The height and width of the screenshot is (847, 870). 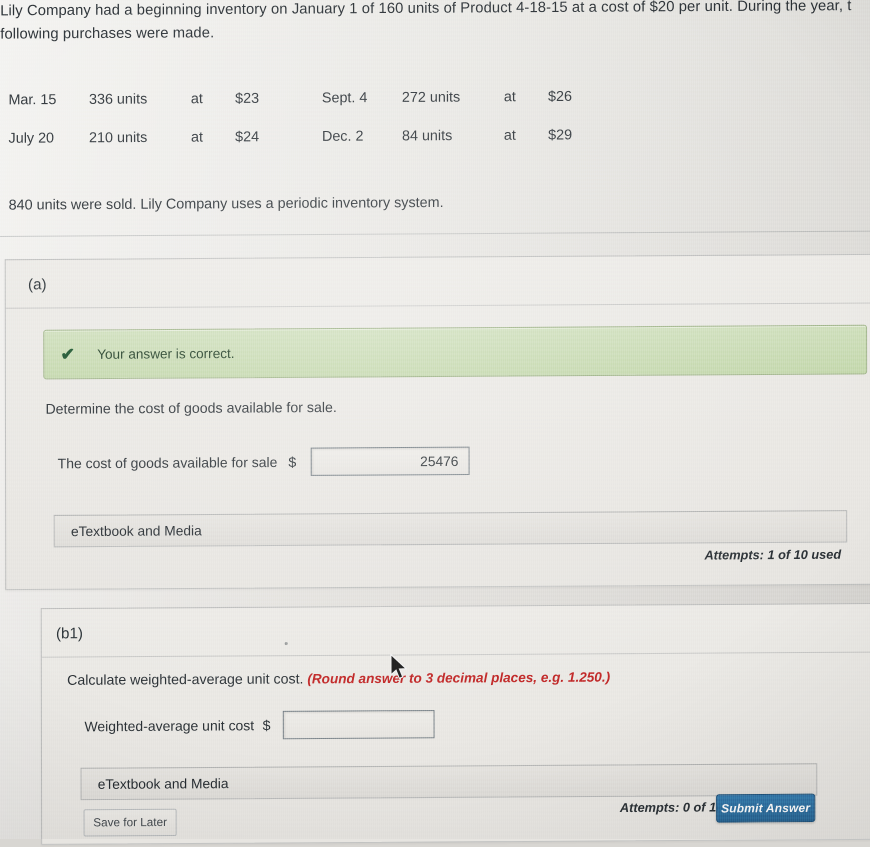 What do you see at coordinates (247, 137) in the screenshot?
I see `purchase-price: $24` at bounding box center [247, 137].